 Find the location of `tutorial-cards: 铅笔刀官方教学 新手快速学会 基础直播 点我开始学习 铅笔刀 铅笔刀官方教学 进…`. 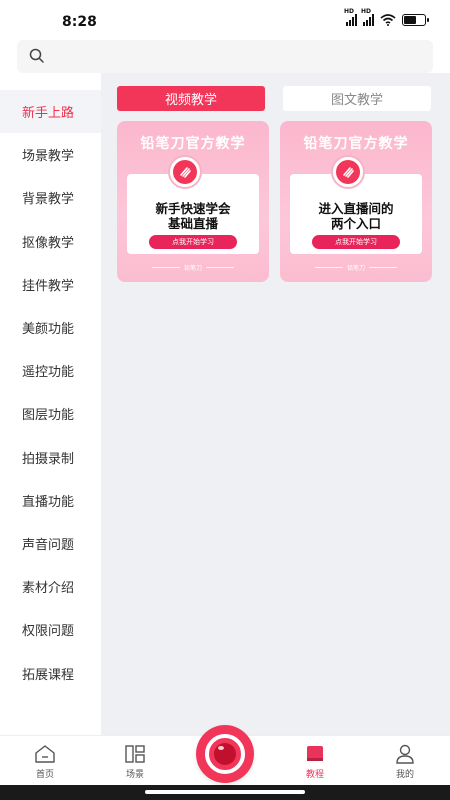

tutorial-cards: 铅笔刀官方教学 新手快速学会 基础直播 点我开始学习 铅笔刀 铅笔刀官方教学 进… is located at coordinates (274, 201).